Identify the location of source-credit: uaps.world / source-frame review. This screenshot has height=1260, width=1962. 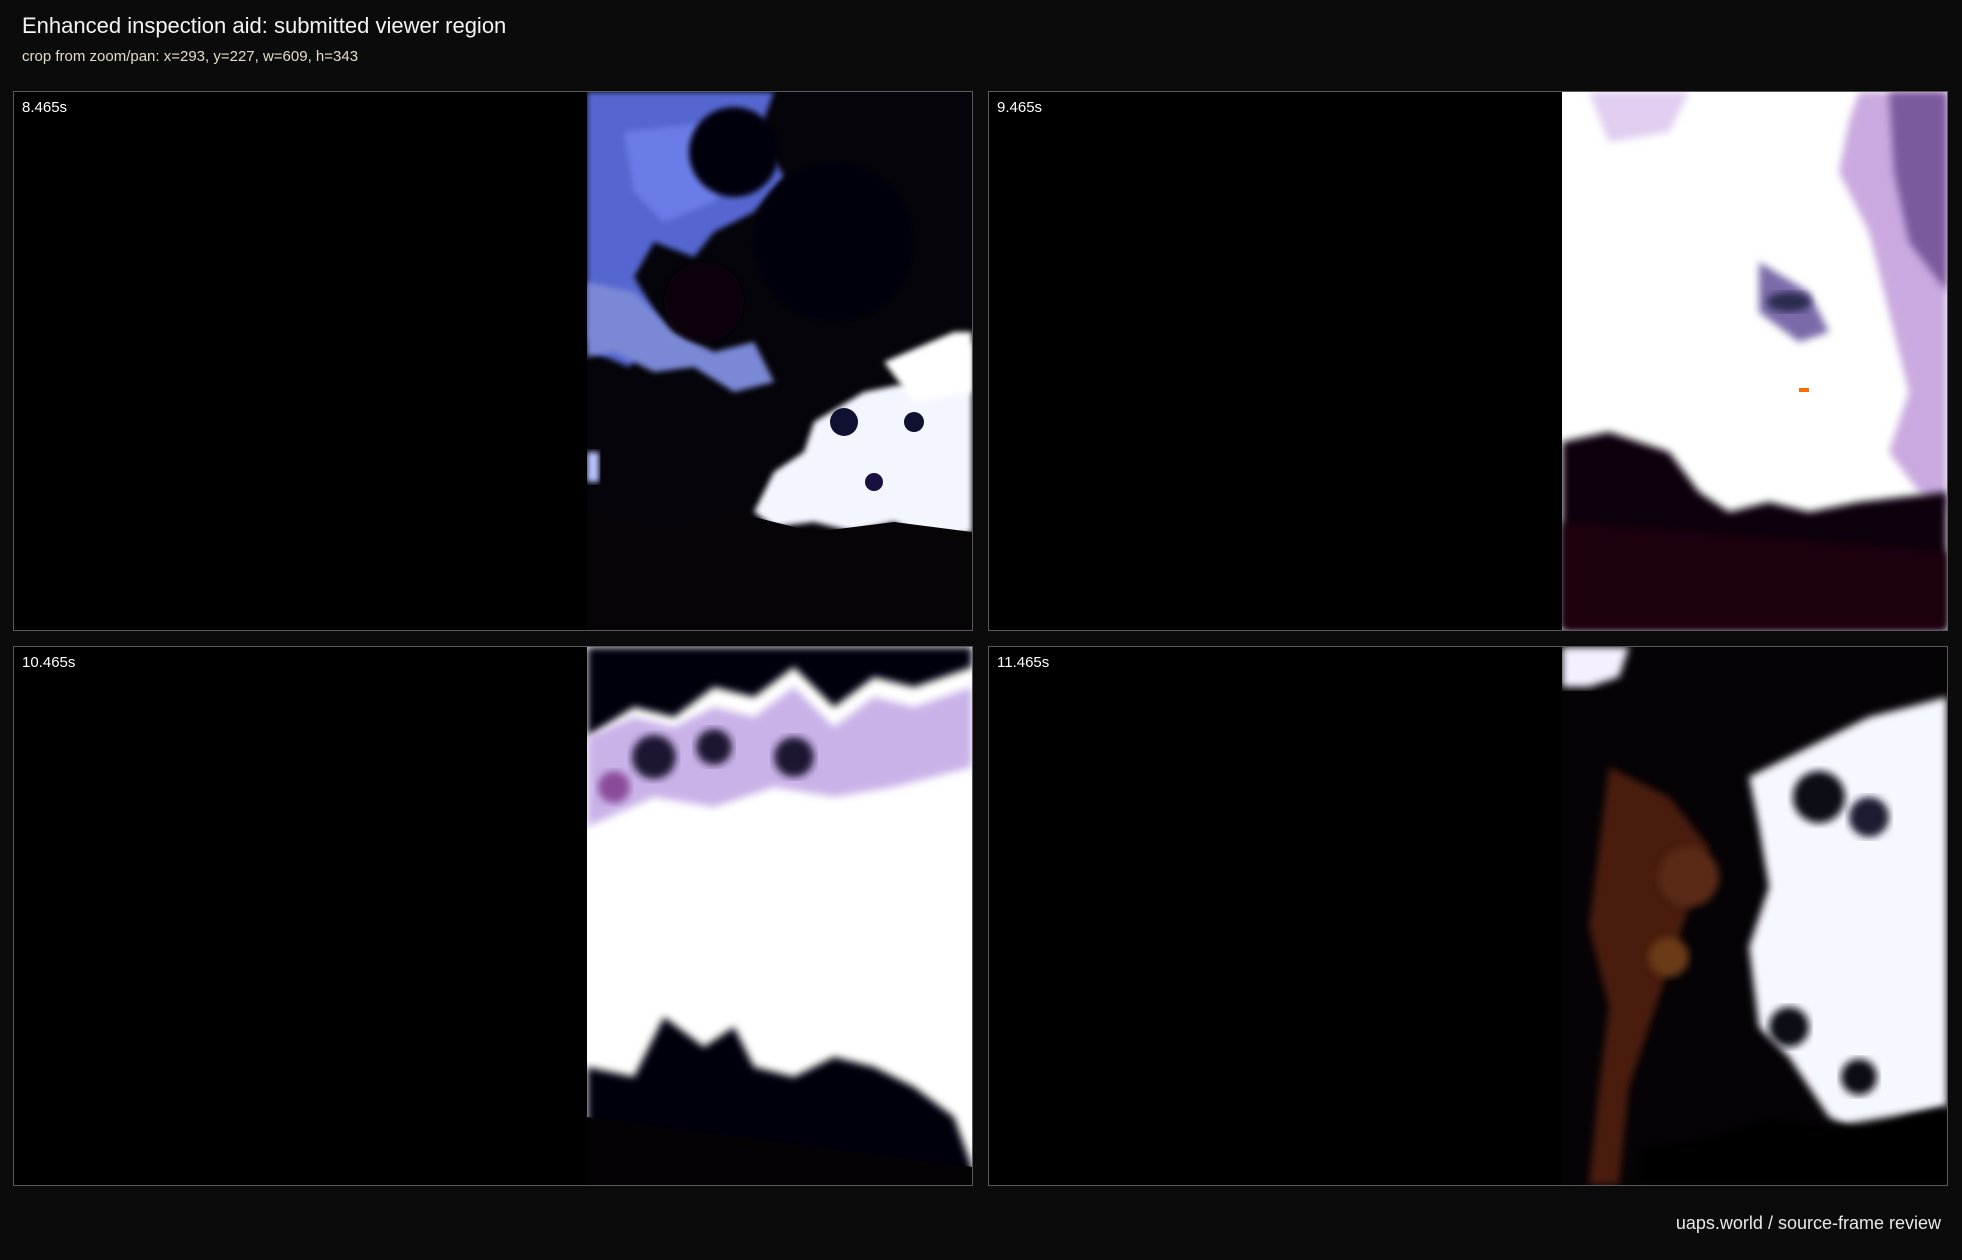
(1808, 1223).